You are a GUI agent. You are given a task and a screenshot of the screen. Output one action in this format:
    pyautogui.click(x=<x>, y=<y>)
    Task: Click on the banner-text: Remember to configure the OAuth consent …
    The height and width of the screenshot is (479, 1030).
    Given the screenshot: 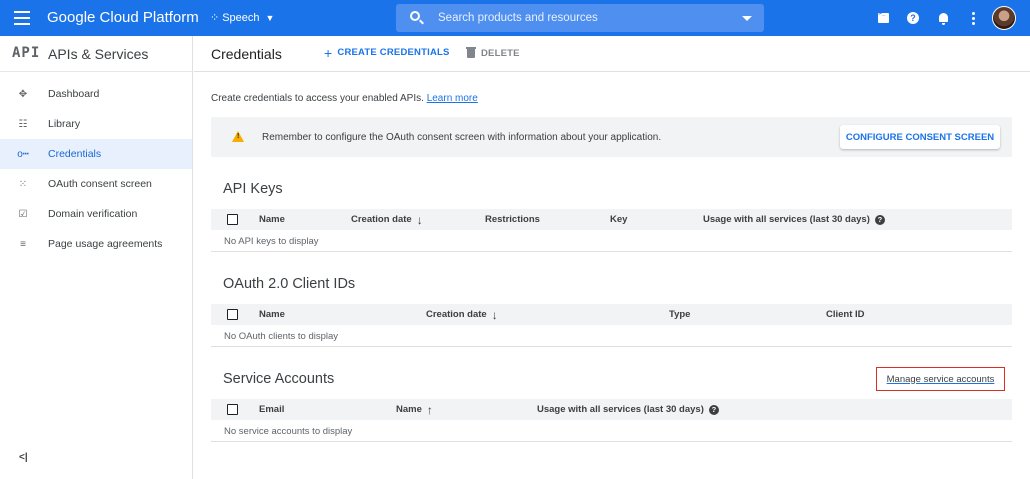 What is the action you would take?
    pyautogui.click(x=462, y=137)
    